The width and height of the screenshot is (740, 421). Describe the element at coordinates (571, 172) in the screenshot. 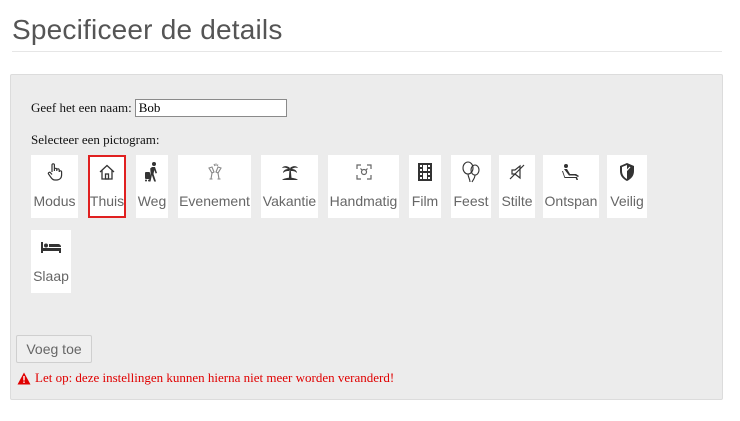

I see `relax-chair-icon` at that location.